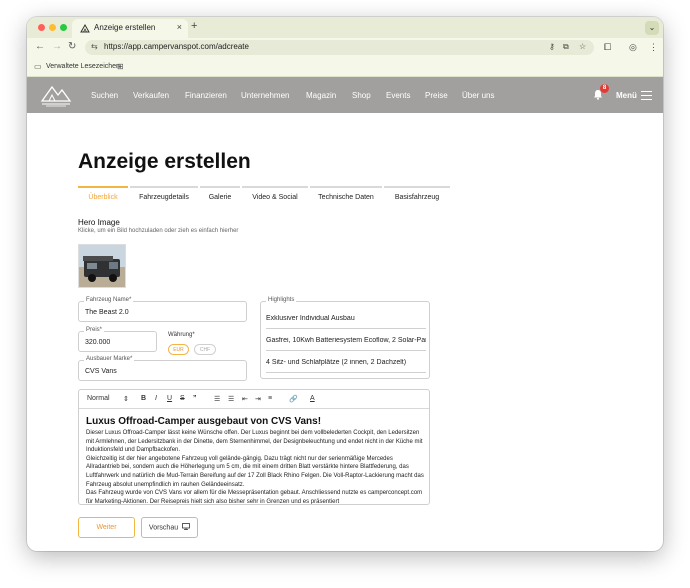 Image resolution: width=690 pixels, height=588 pixels. Describe the element at coordinates (106, 527) in the screenshot. I see `next-button: Weiter` at that location.